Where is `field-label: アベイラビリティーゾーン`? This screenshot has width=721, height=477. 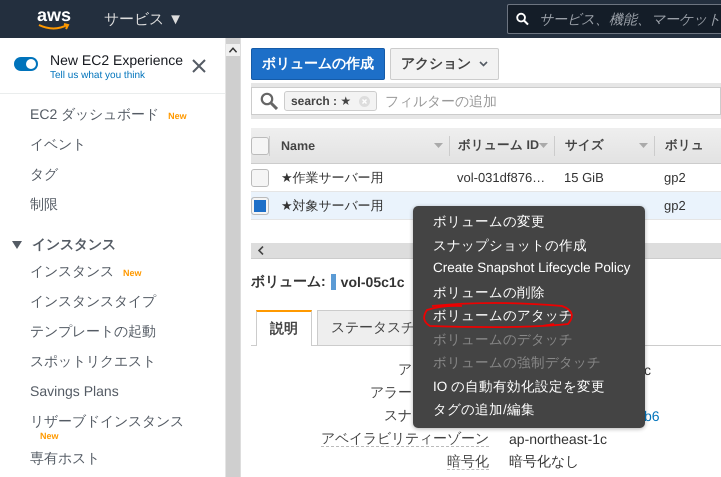
field-label: アベイラビリティーゾーン is located at coordinates (405, 438).